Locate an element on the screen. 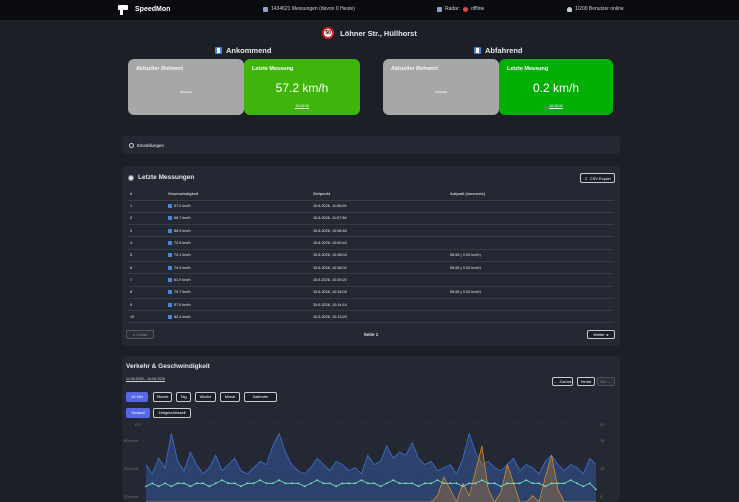 This screenshot has height=502, width=739. radar-gun-logo-icon is located at coordinates (123, 9).